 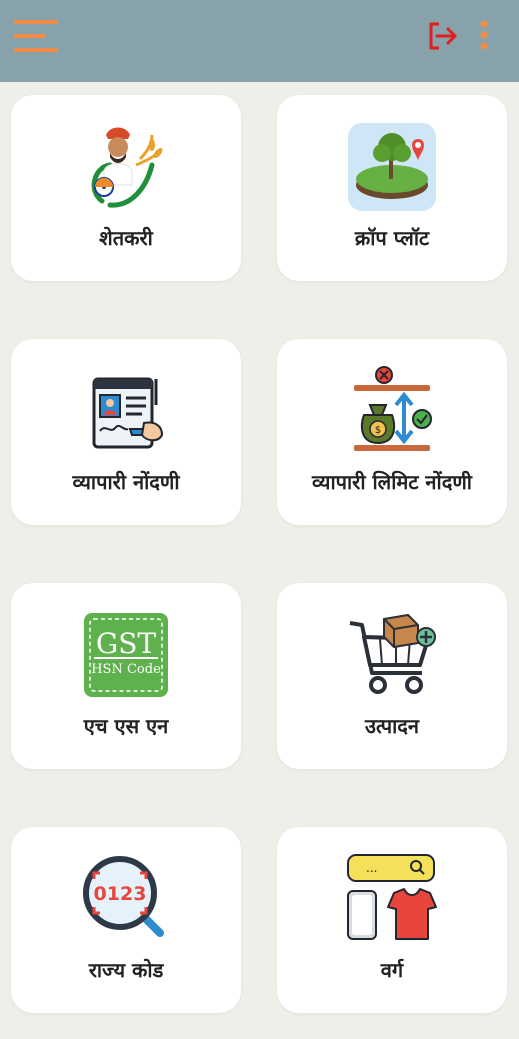 I want to click on tile-hsn: GST HSN Code एच एस एन, so click(x=126, y=676).